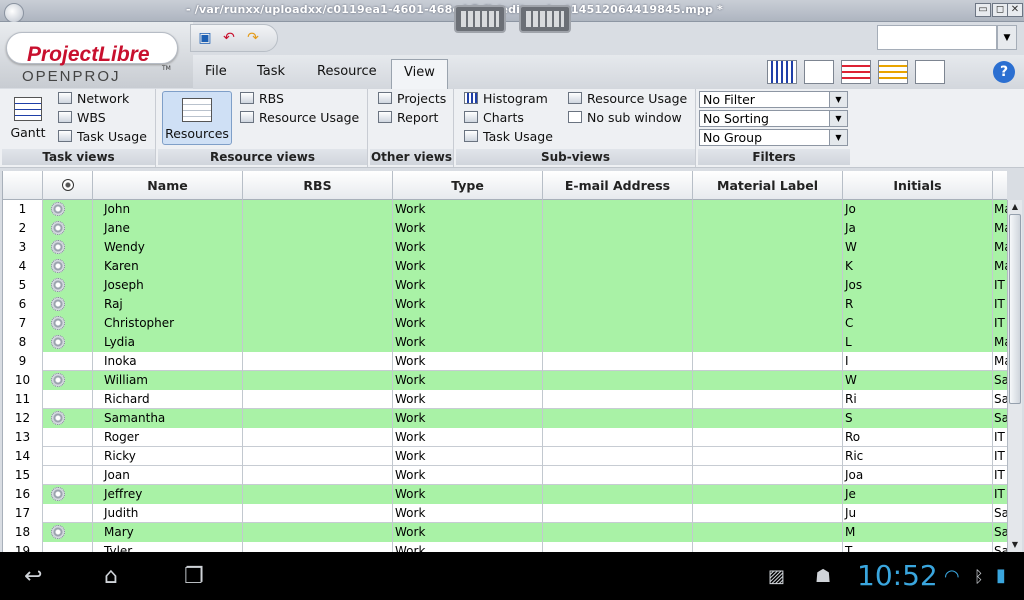  What do you see at coordinates (918, 475) in the screenshot?
I see `cell-initials: Joa` at bounding box center [918, 475].